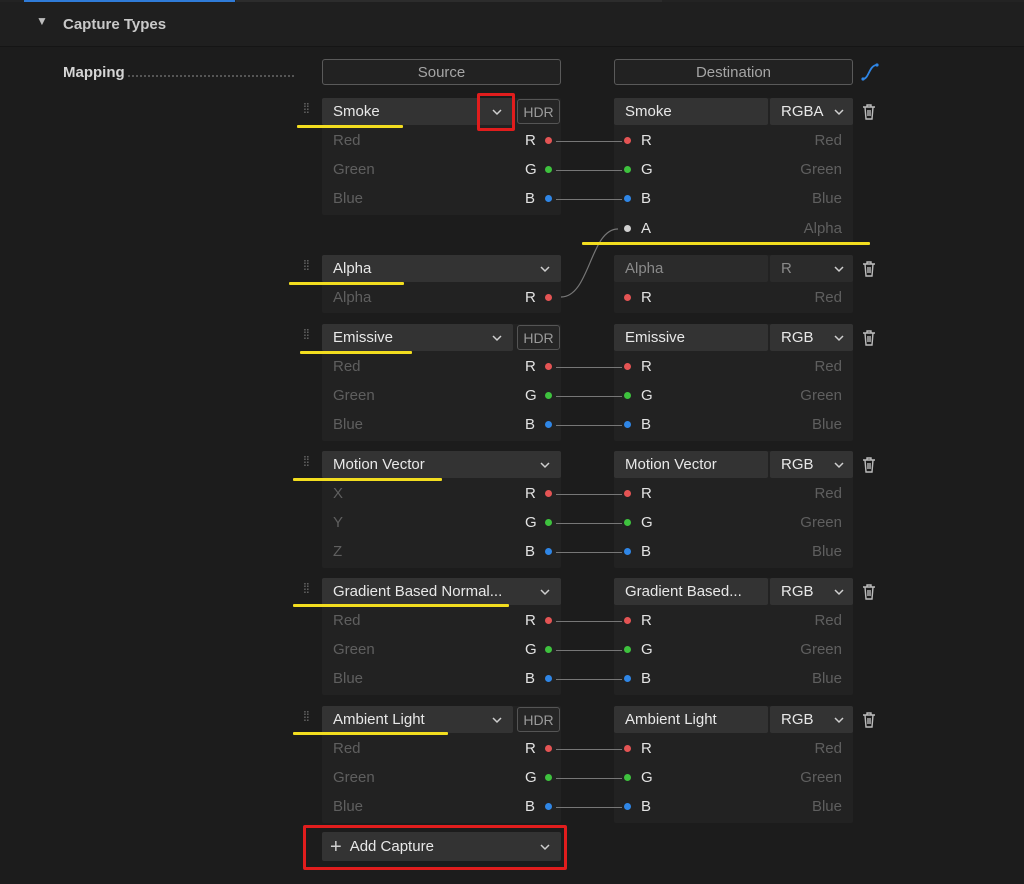  Describe the element at coordinates (822, 228) in the screenshot. I see `destination-channel-name: Alpha` at that location.